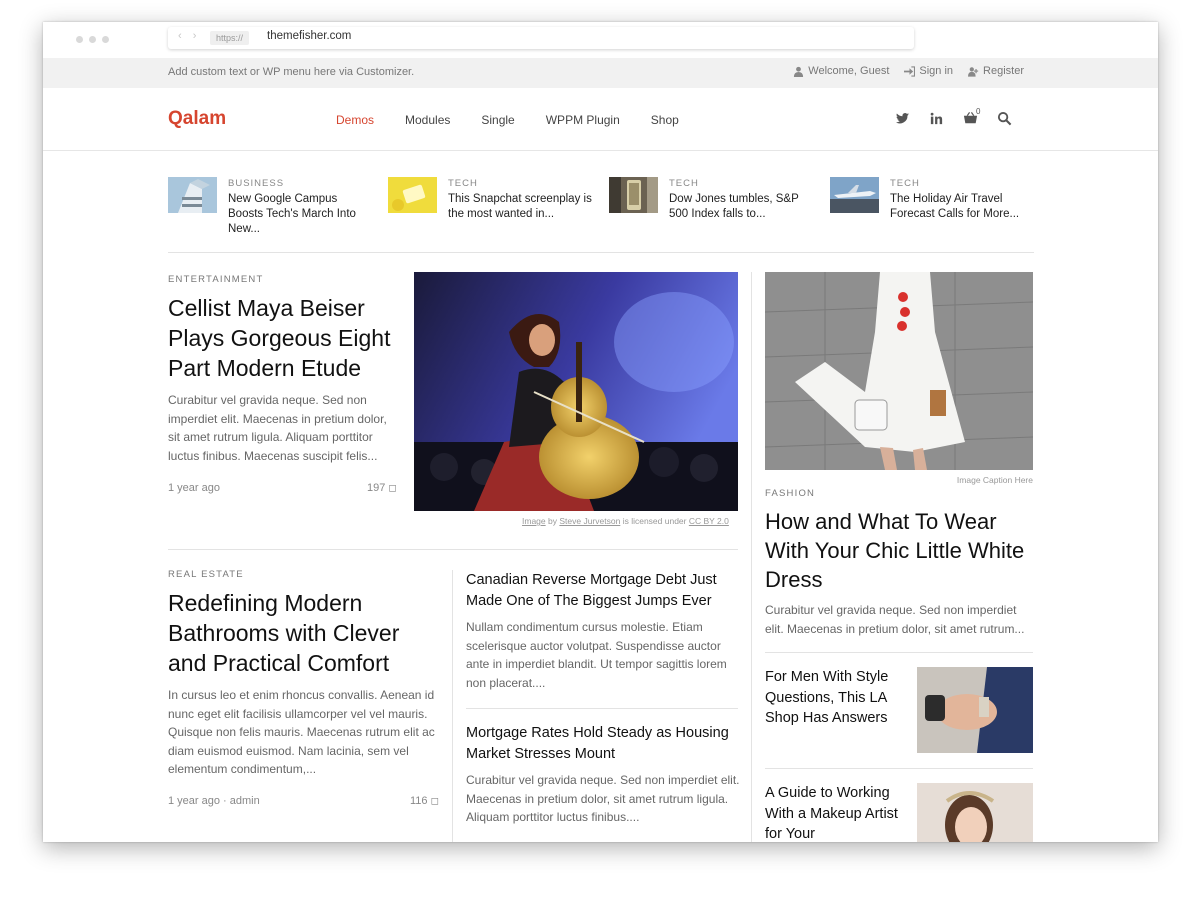 This screenshot has height=900, width=1200. Describe the element at coordinates (194, 488) in the screenshot. I see `featured-date: 1 year ago` at that location.